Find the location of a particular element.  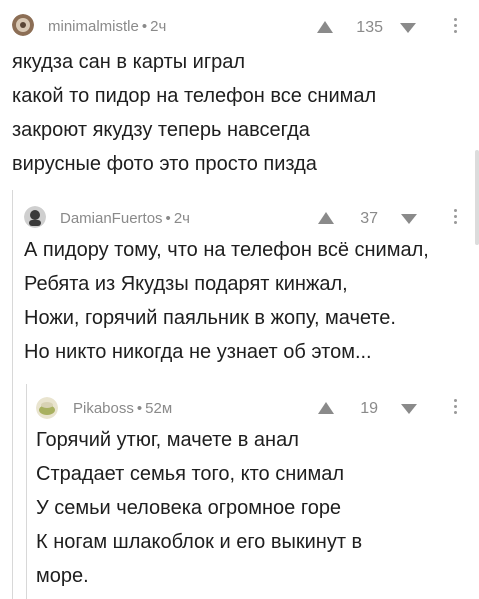

rating-count: 37 is located at coordinates (369, 218).